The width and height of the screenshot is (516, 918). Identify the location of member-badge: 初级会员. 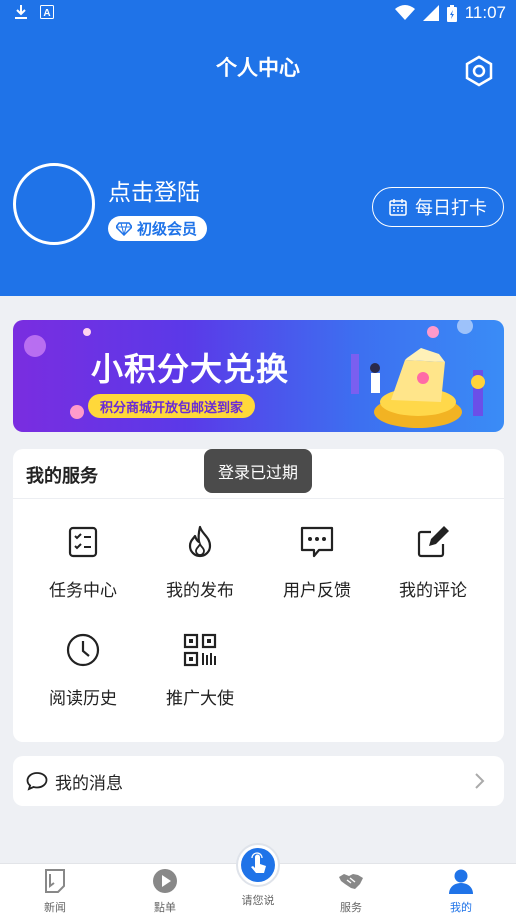
(158, 228).